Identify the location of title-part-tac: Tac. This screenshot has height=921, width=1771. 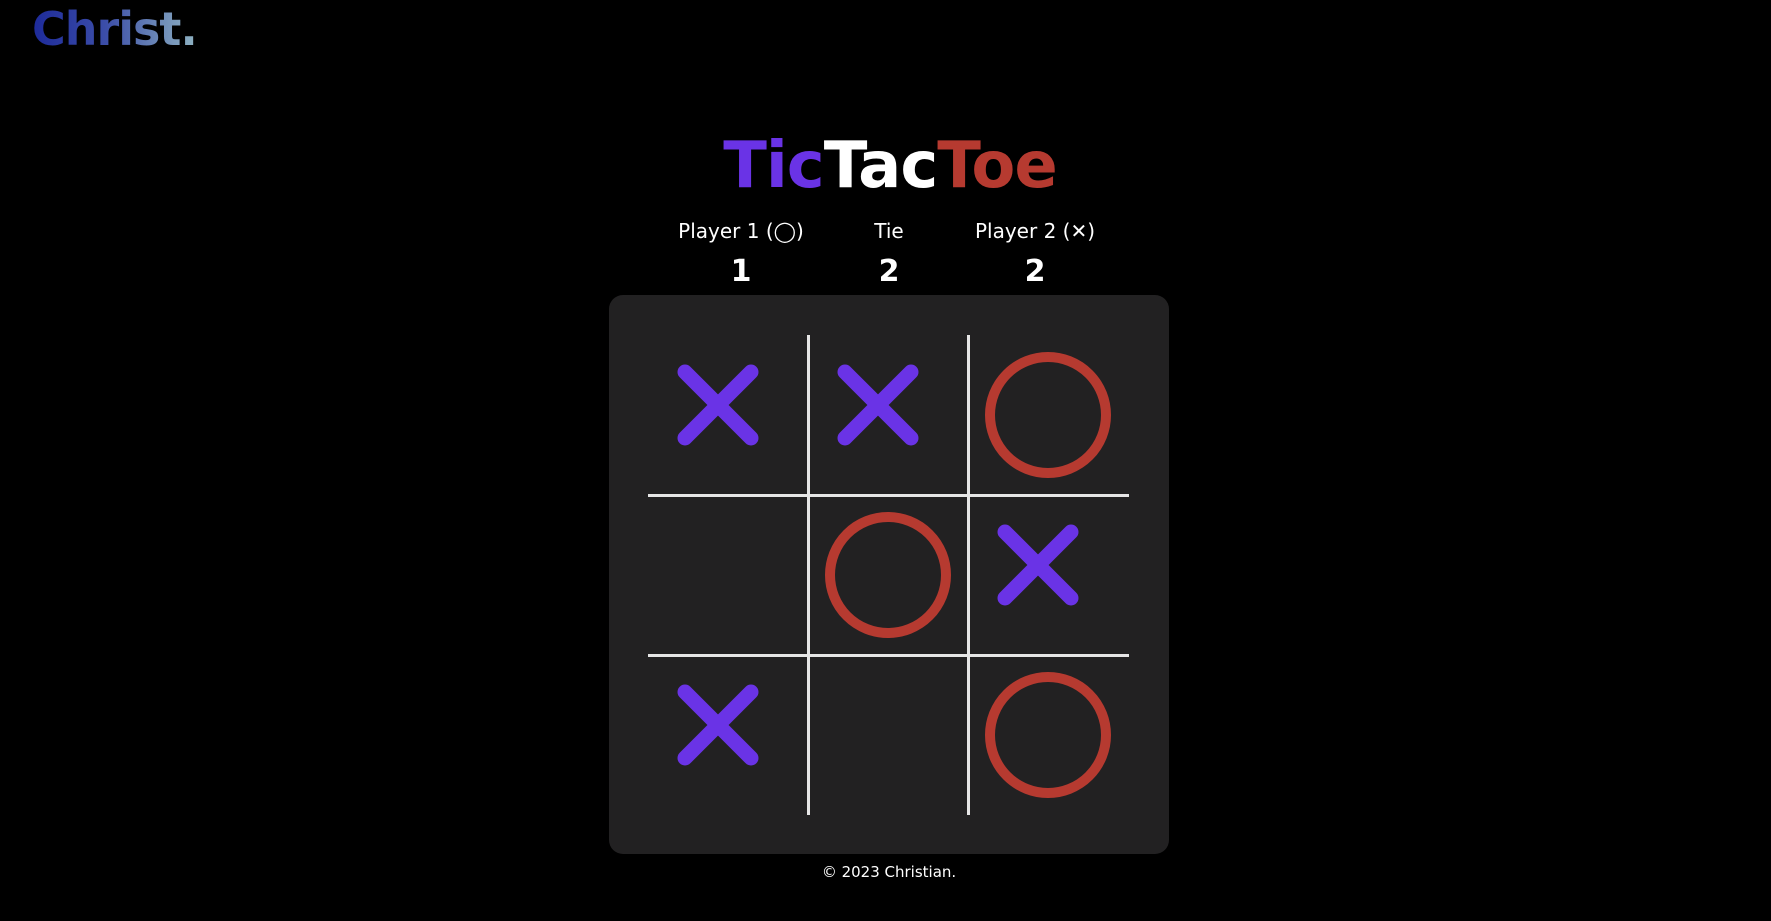
(881, 166).